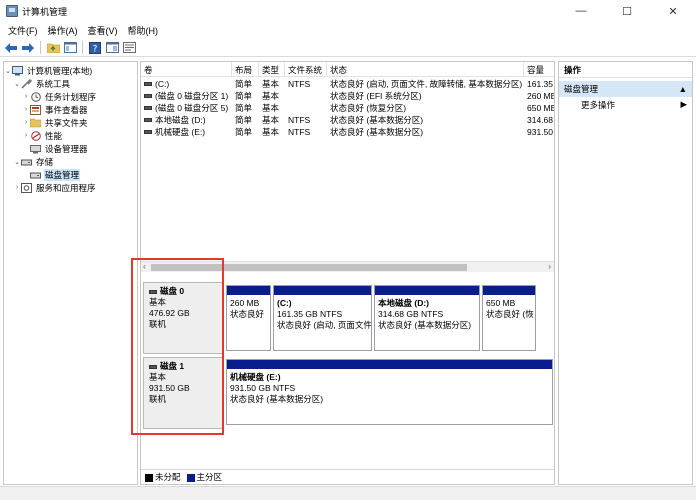  What do you see at coordinates (66, 187) in the screenshot?
I see `tree-label: 服务和应用程序` at bounding box center [66, 187].